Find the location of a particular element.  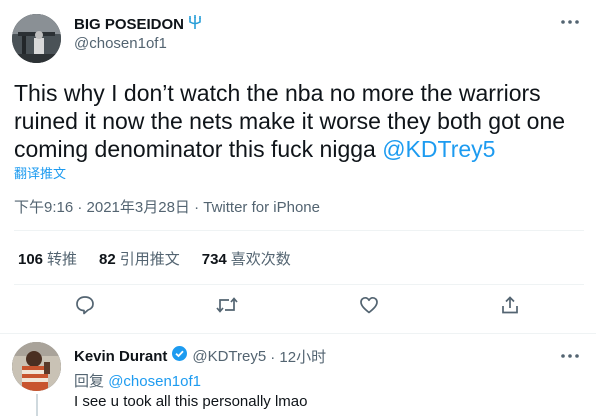

retweets-label: 转推 is located at coordinates (62, 259).